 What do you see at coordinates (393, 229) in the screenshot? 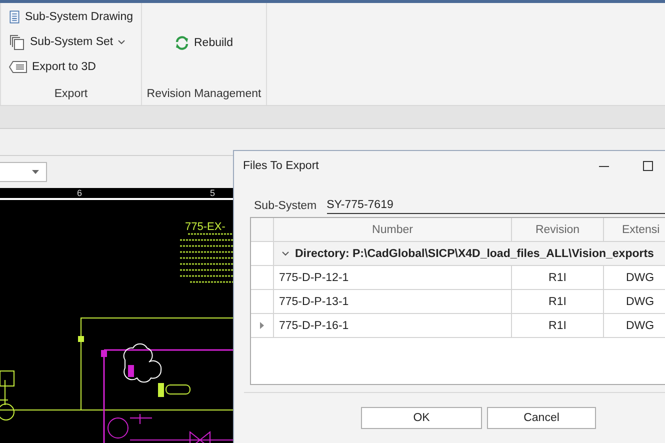
I see `column-header: Number` at bounding box center [393, 229].